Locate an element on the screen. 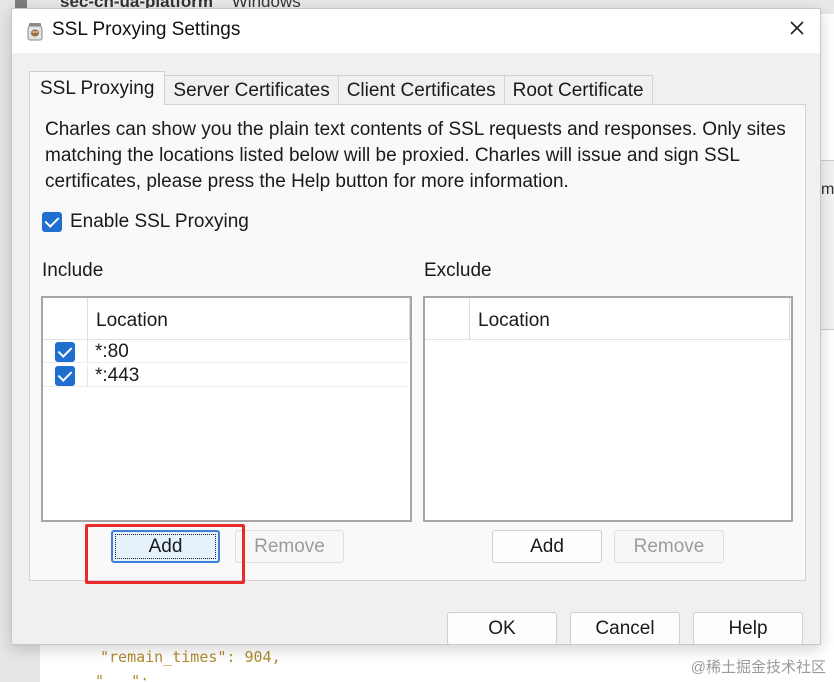  cancel-label: Cancel is located at coordinates (625, 628).